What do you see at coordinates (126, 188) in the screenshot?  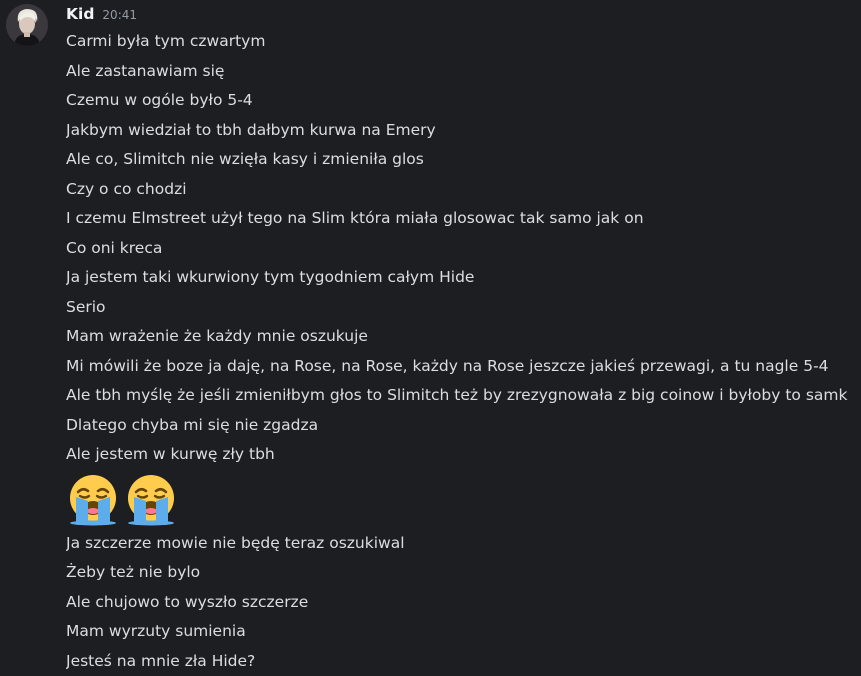 I see `message-text: Czy o co chodzi` at bounding box center [126, 188].